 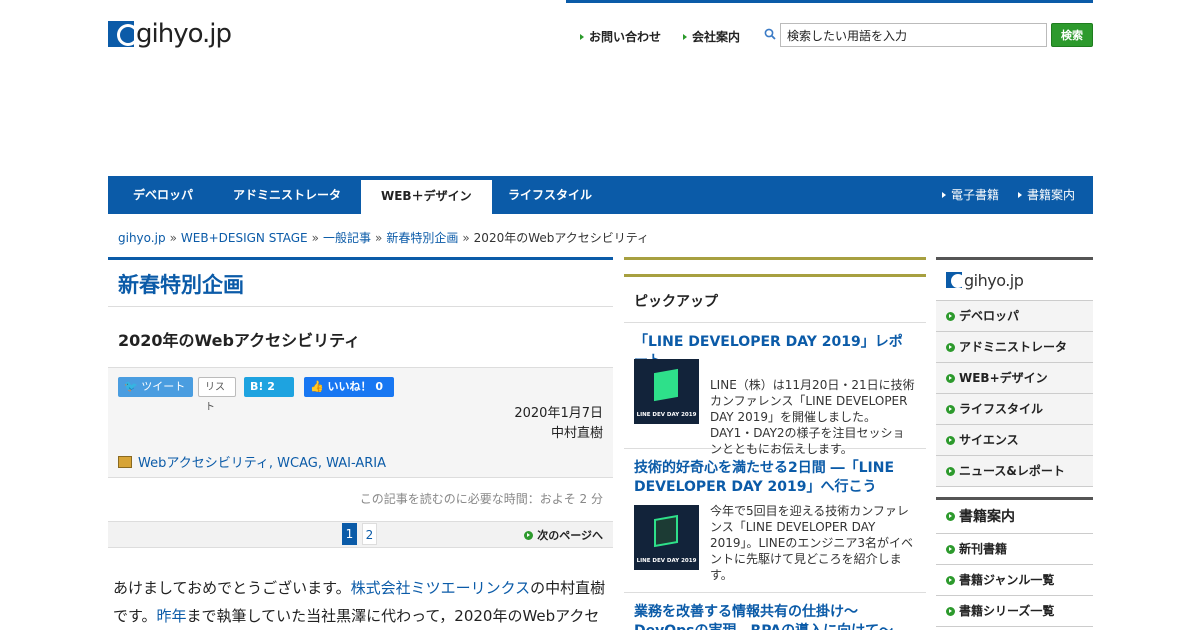 I want to click on sidebar-item-label: 書籍シリーズ一覧, so click(x=1007, y=610).